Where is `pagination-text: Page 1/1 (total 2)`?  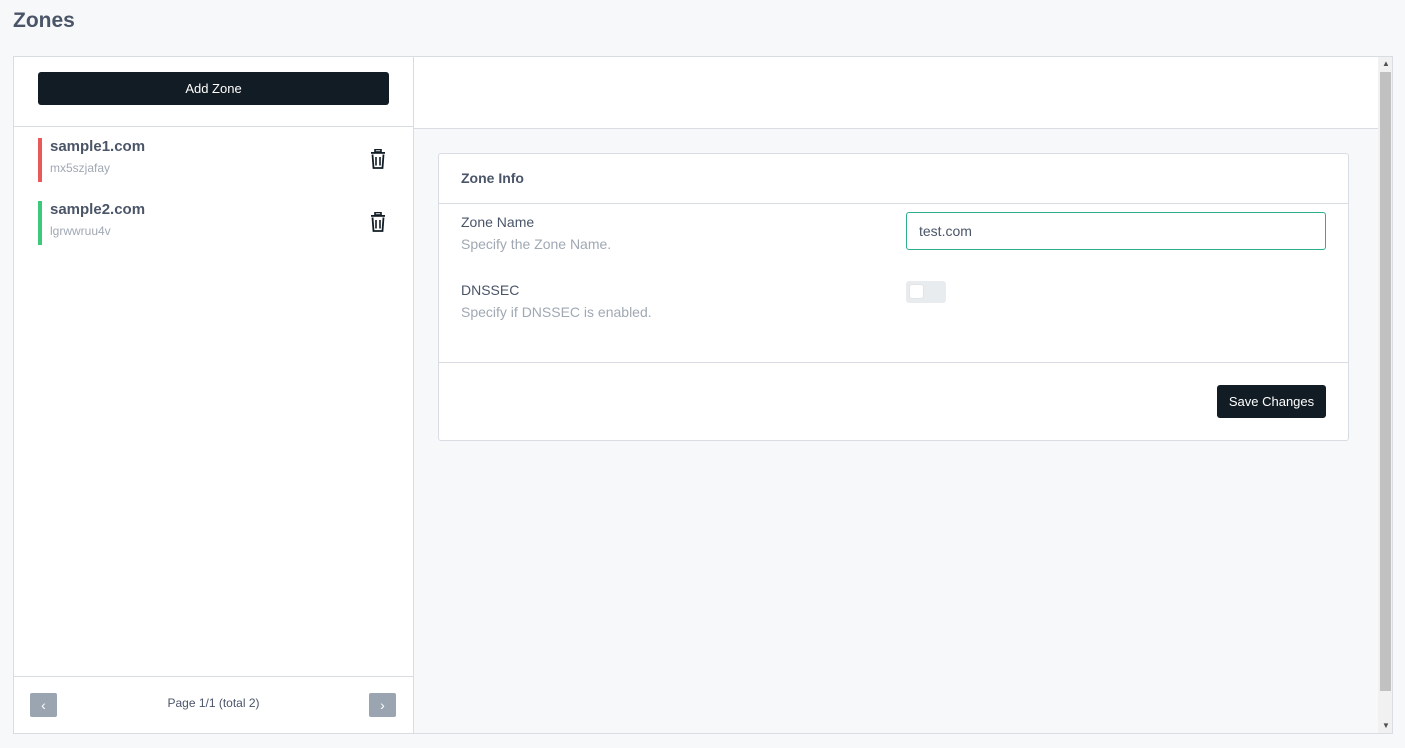
pagination-text: Page 1/1 (total 2) is located at coordinates (213, 703).